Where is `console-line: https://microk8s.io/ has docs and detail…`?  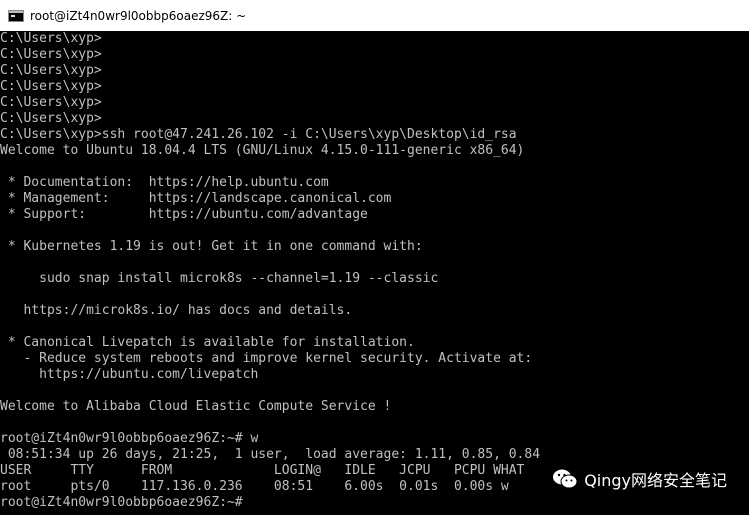 console-line: https://microk8s.io/ has docs and detail… is located at coordinates (176, 310).